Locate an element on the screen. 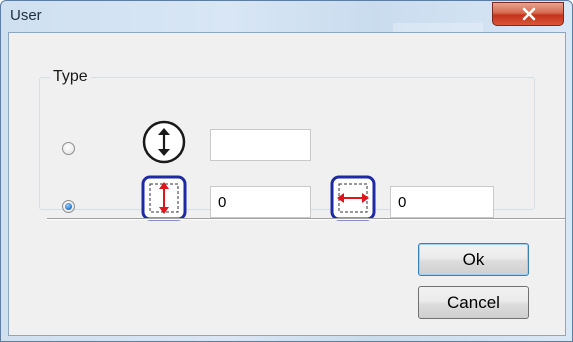 The image size is (573, 342). horizontal-resize-icon is located at coordinates (353, 198).